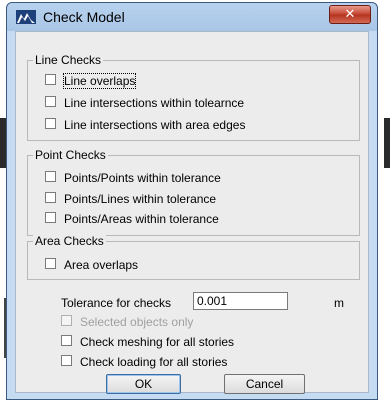 The width and height of the screenshot is (390, 405). Describe the element at coordinates (50, 218) in the screenshot. I see `points-areas-checkbox` at that location.